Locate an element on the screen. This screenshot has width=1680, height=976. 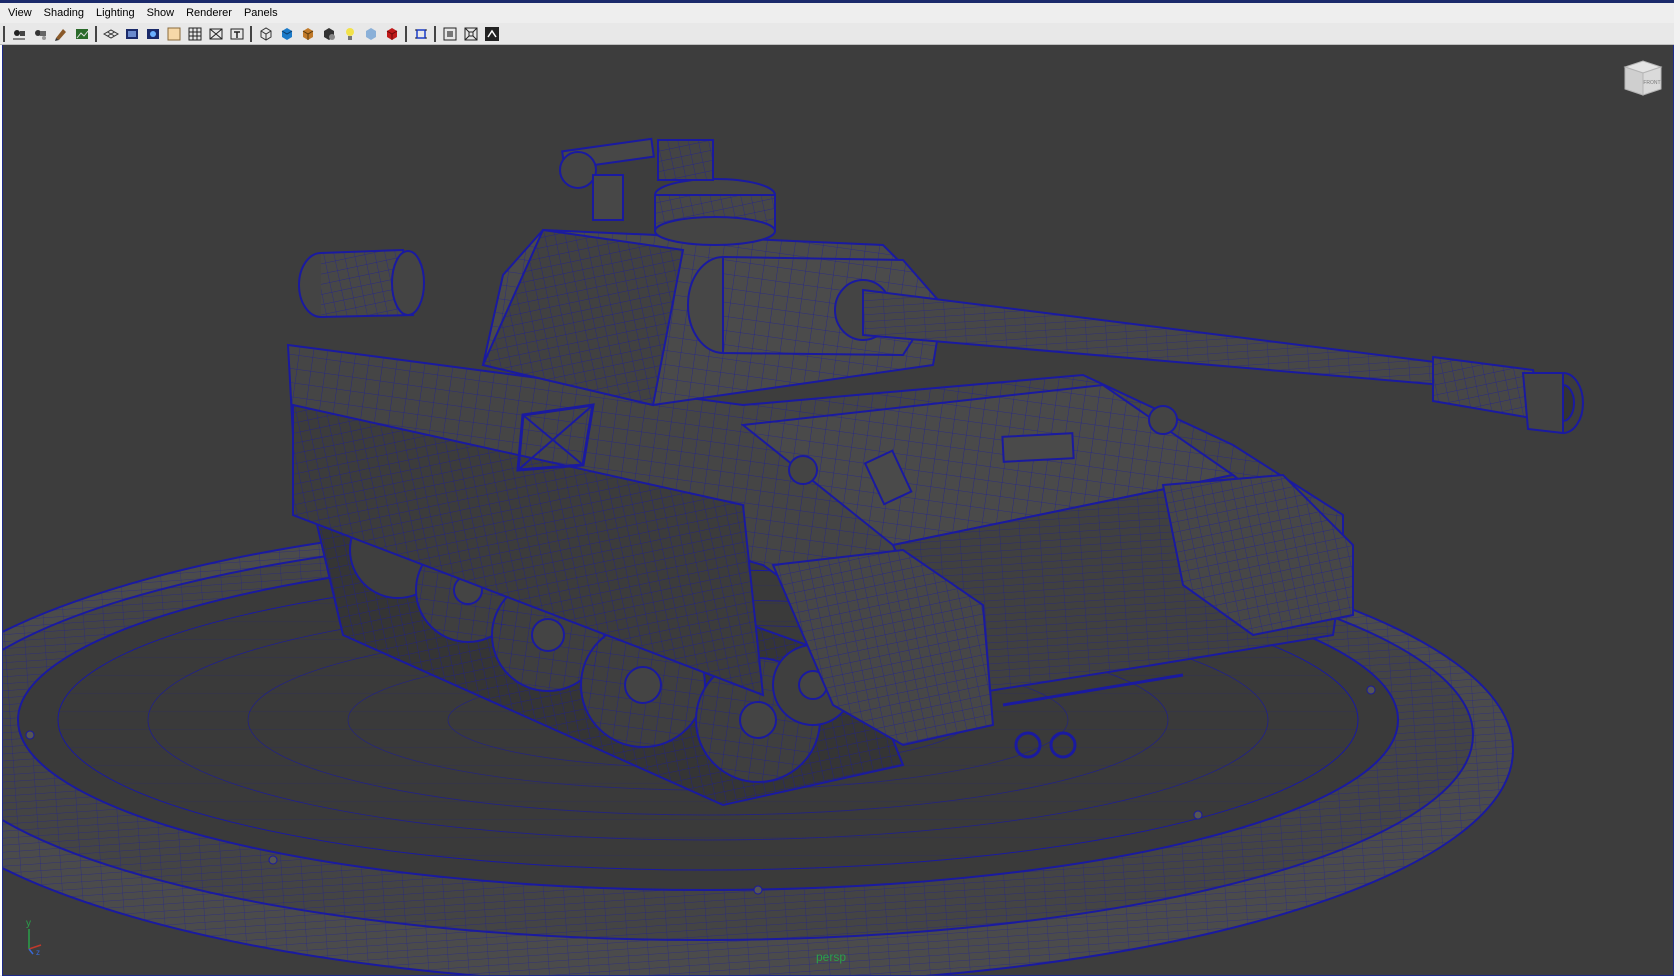
wireframe-toggle-icon is located at coordinates (194, 33).